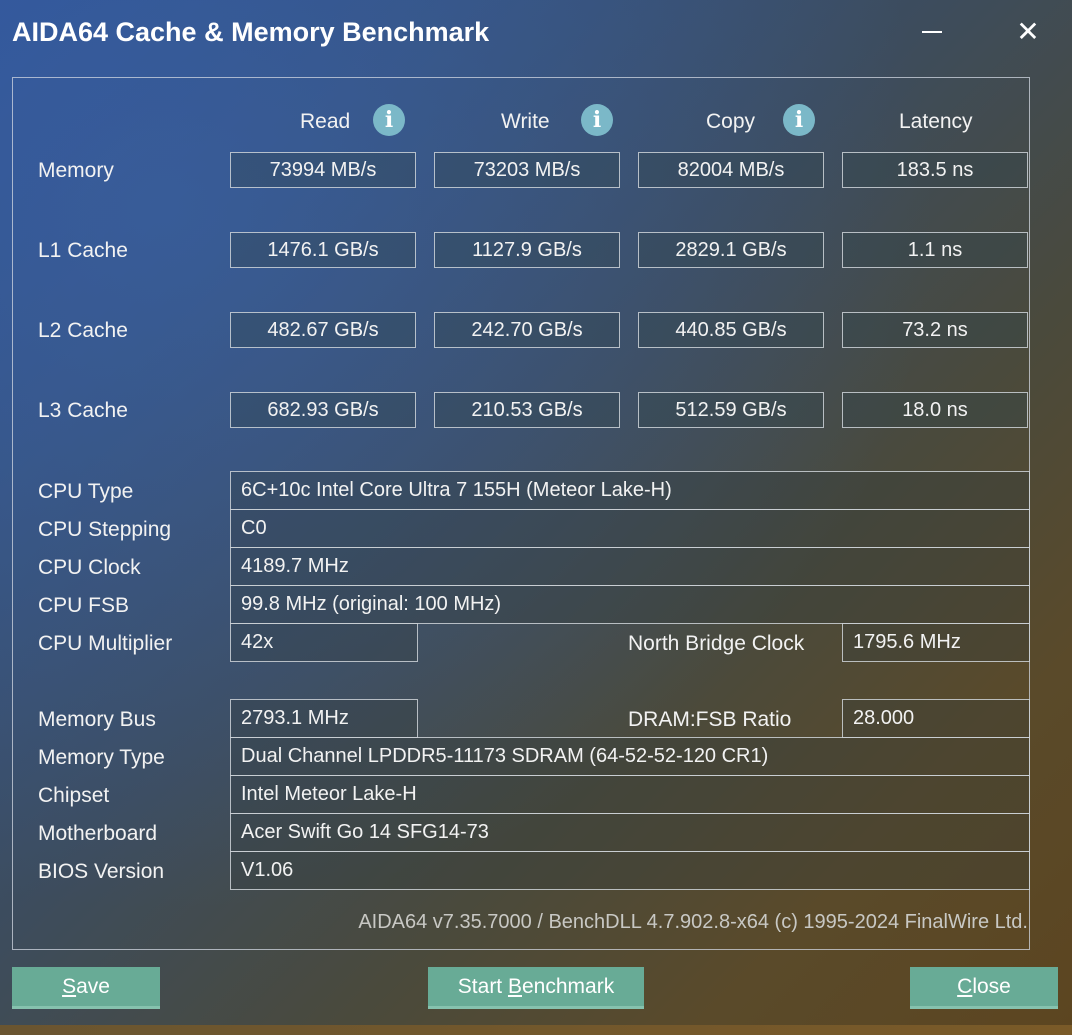 The width and height of the screenshot is (1072, 1035). Describe the element at coordinates (799, 120) in the screenshot. I see `copy-info-icon: i` at that location.